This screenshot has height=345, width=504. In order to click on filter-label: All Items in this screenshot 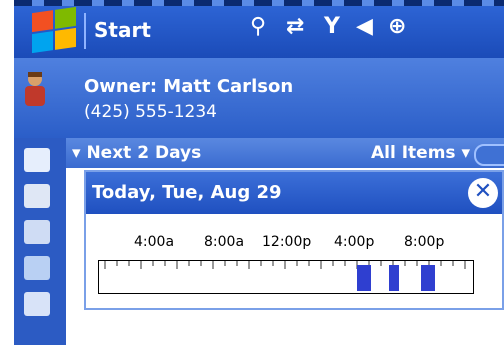, I will do `click(413, 153)`.